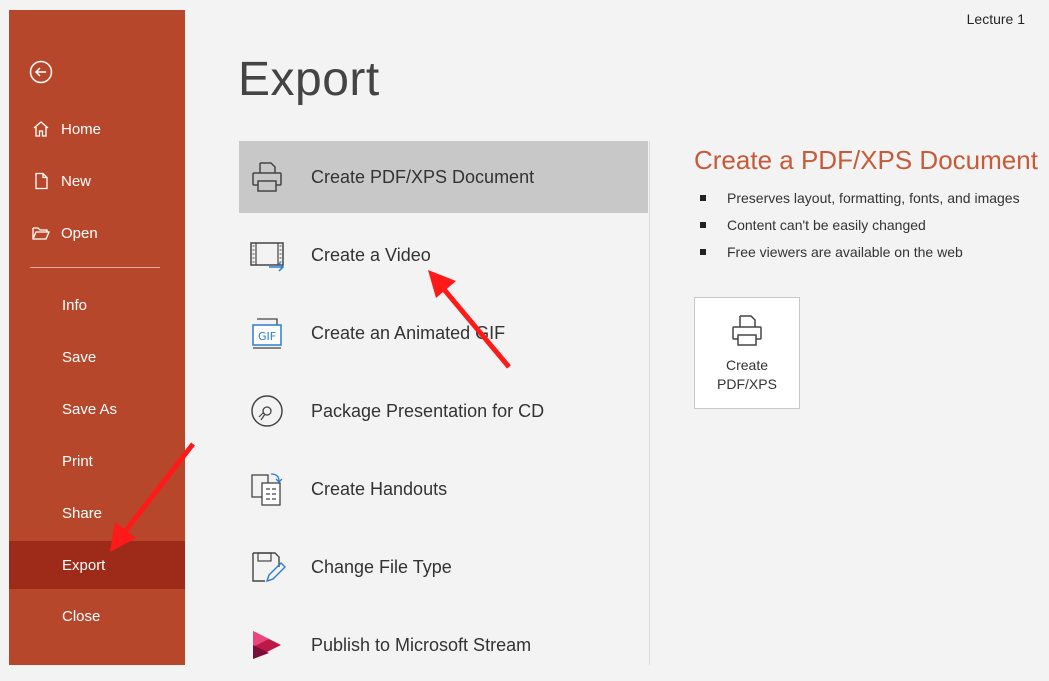 The height and width of the screenshot is (681, 1049). I want to click on bullet-item: Content can't be easily changed, so click(860, 224).